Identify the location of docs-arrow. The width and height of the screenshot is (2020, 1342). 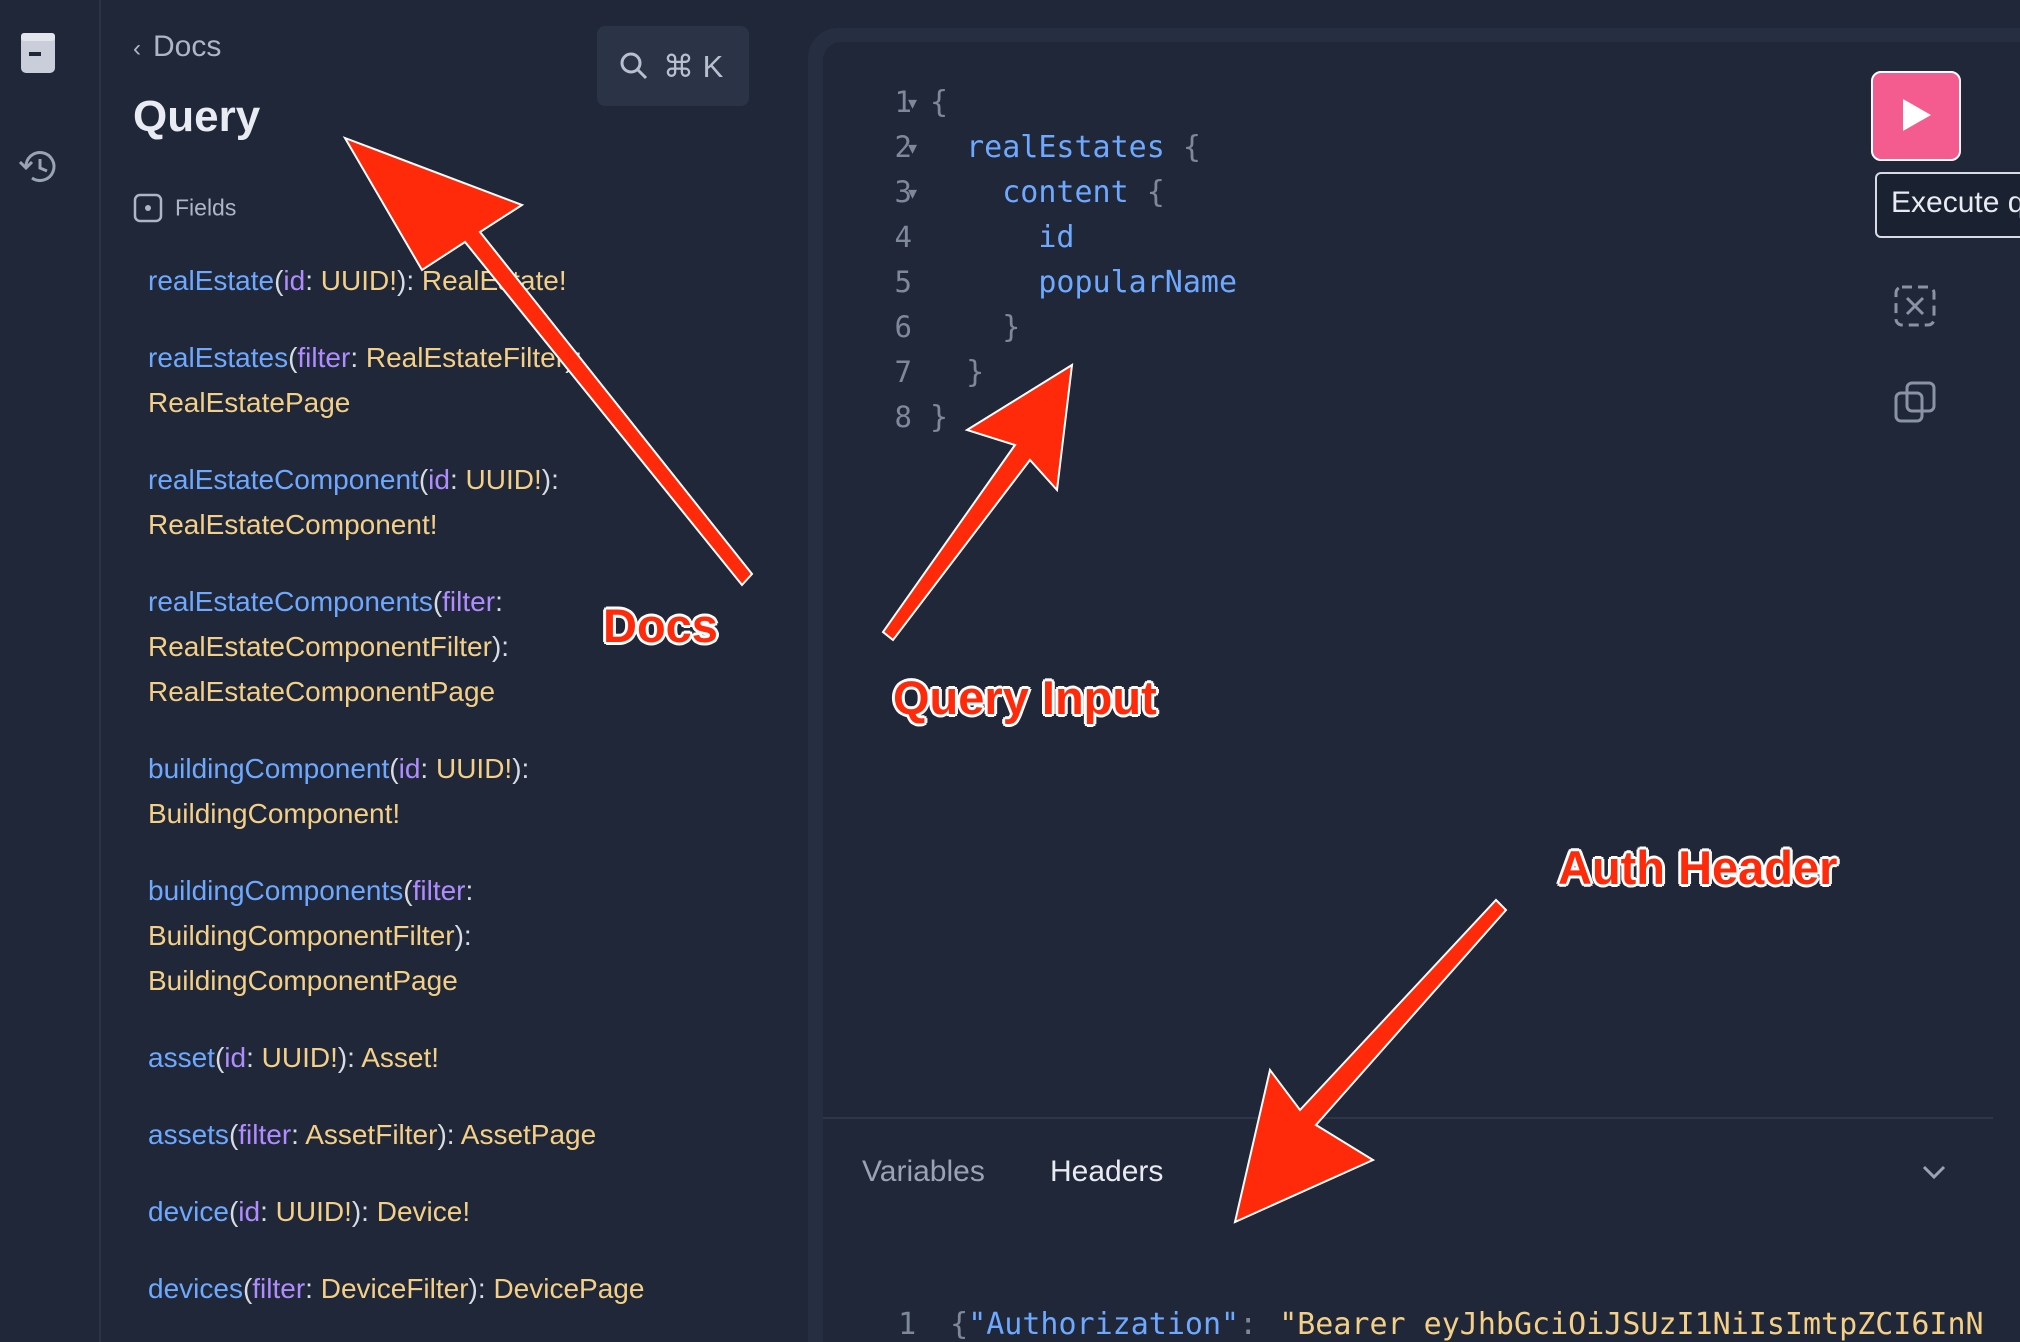
(548, 361).